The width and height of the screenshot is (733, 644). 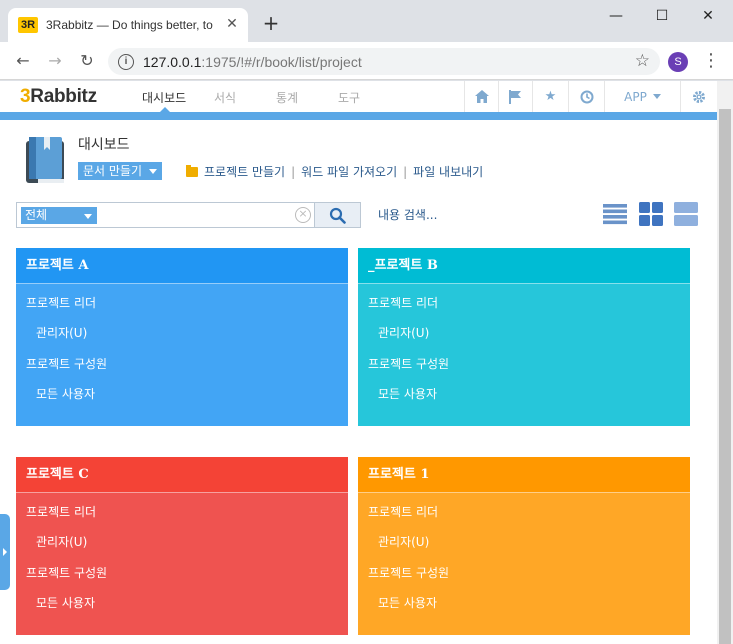 I want to click on app-navbar: 3Rabbitz 대시보드 서식 통계 도구 ★ APP, so click(x=358, y=96).